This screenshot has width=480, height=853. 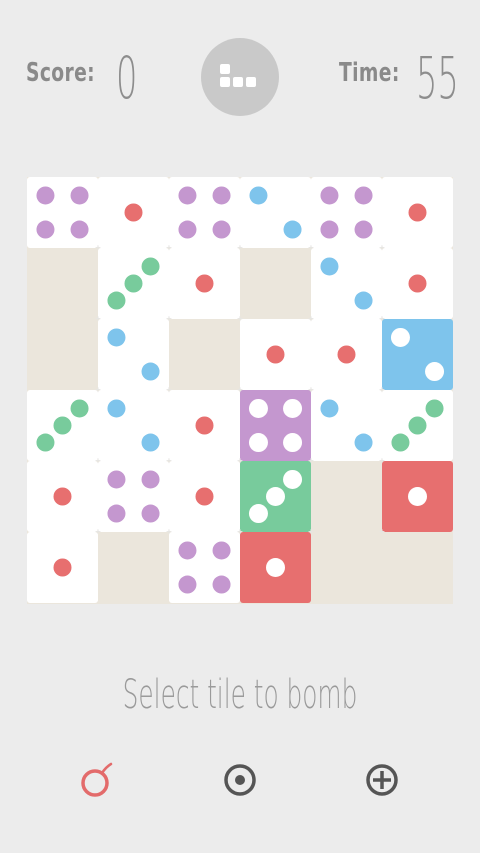 What do you see at coordinates (240, 695) in the screenshot?
I see `status-message: Select tile to bomb` at bounding box center [240, 695].